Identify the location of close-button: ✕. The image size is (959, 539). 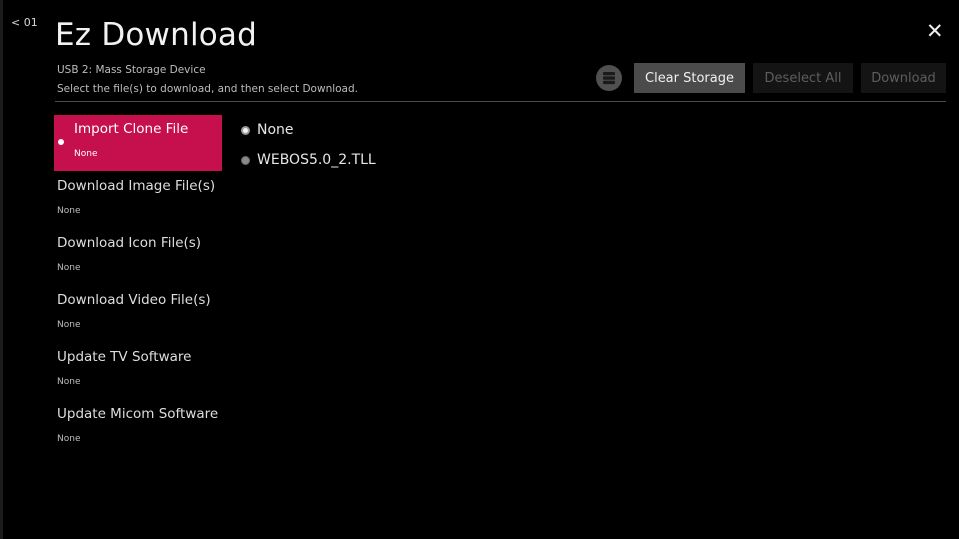
(935, 31).